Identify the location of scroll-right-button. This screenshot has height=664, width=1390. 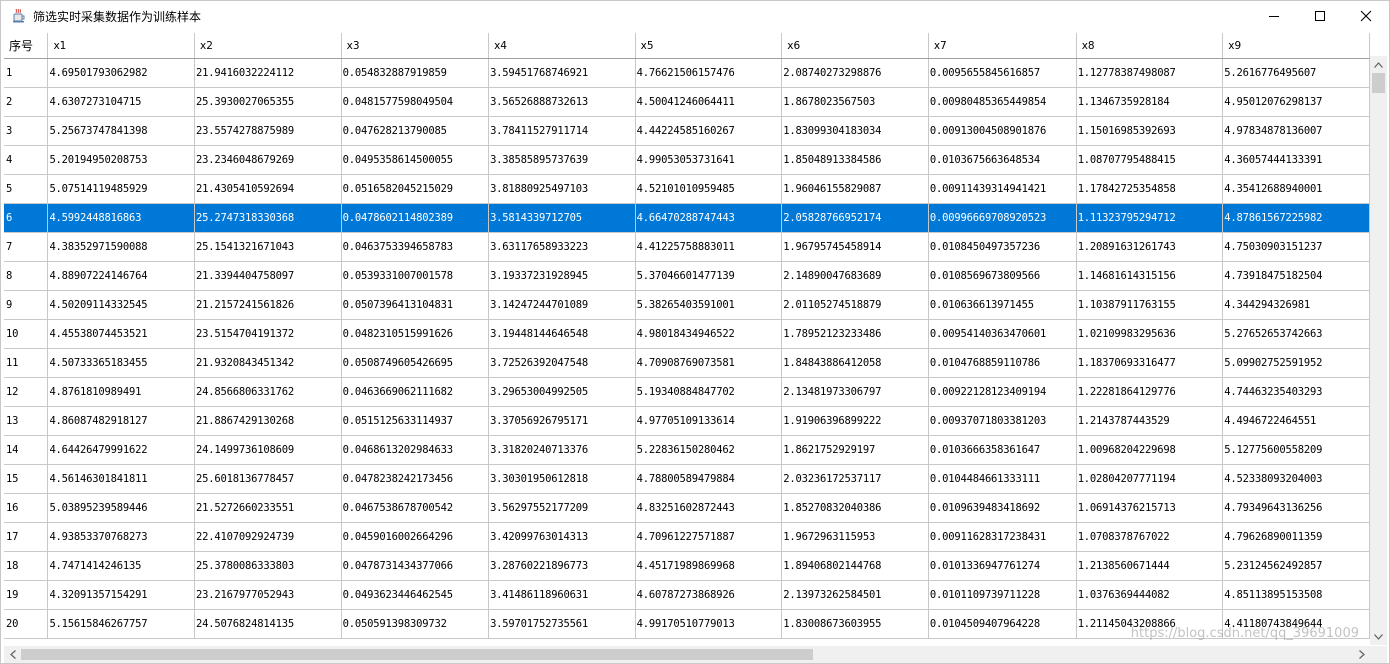
(1361, 654).